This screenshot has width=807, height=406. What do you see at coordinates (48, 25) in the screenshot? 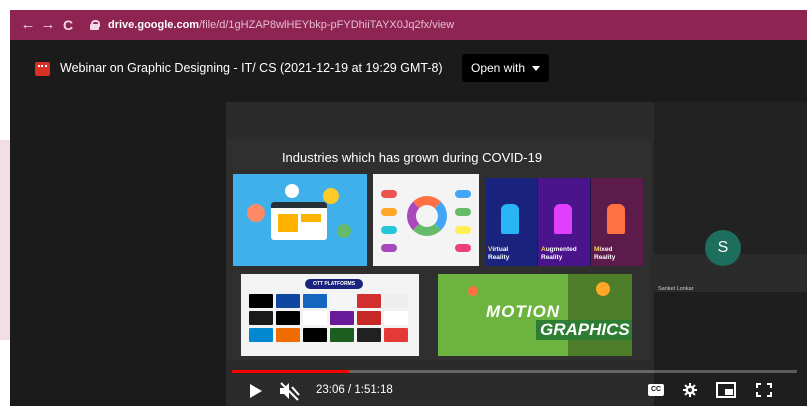
I see `forward-arrow-icon: →` at bounding box center [48, 25].